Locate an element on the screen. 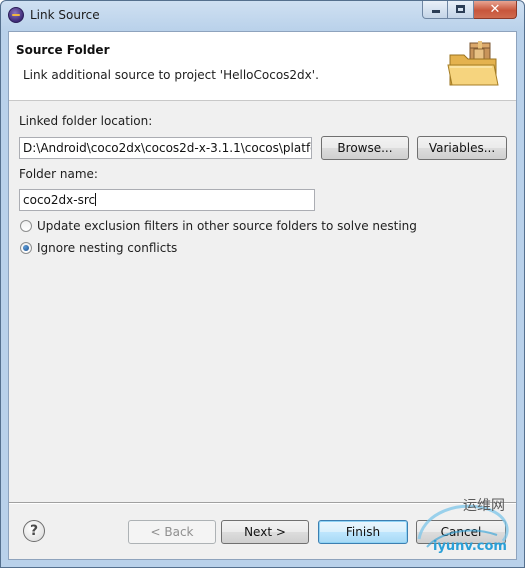 The height and width of the screenshot is (568, 525). text-cursor is located at coordinates (96, 199).